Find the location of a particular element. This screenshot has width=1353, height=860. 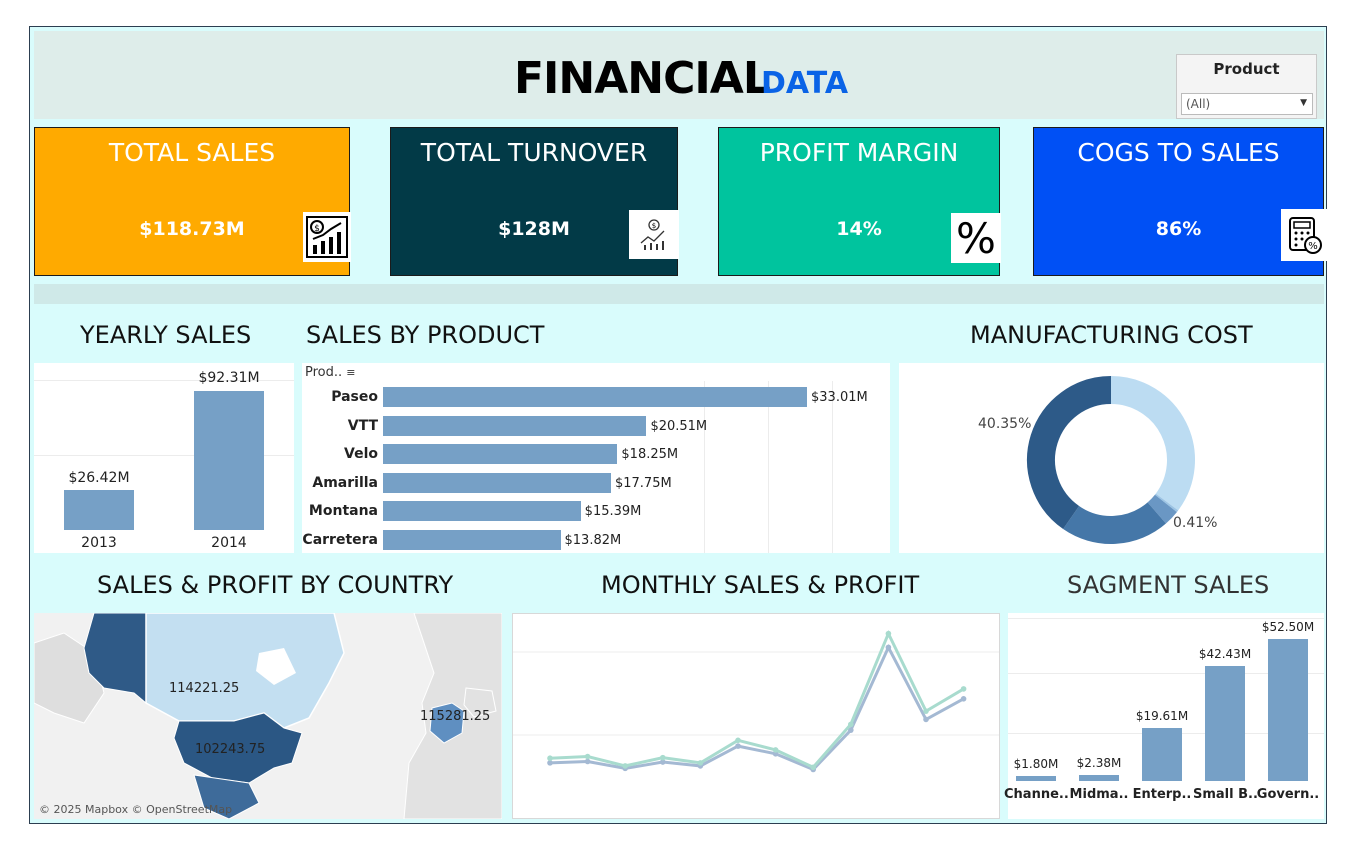

segment-value: $19.61M is located at coordinates (1162, 715).